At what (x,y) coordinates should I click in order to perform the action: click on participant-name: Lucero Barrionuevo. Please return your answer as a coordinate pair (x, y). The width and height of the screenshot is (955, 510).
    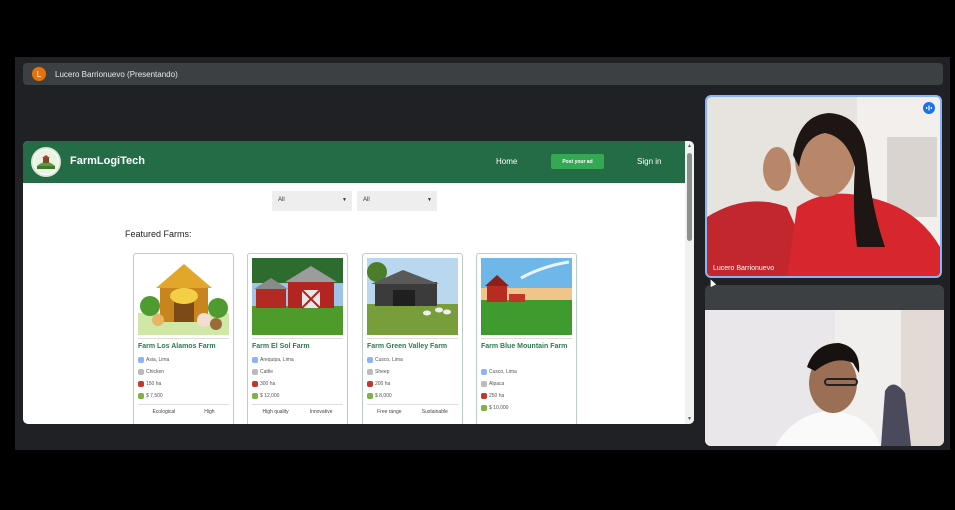
    Looking at the image, I should click on (744, 268).